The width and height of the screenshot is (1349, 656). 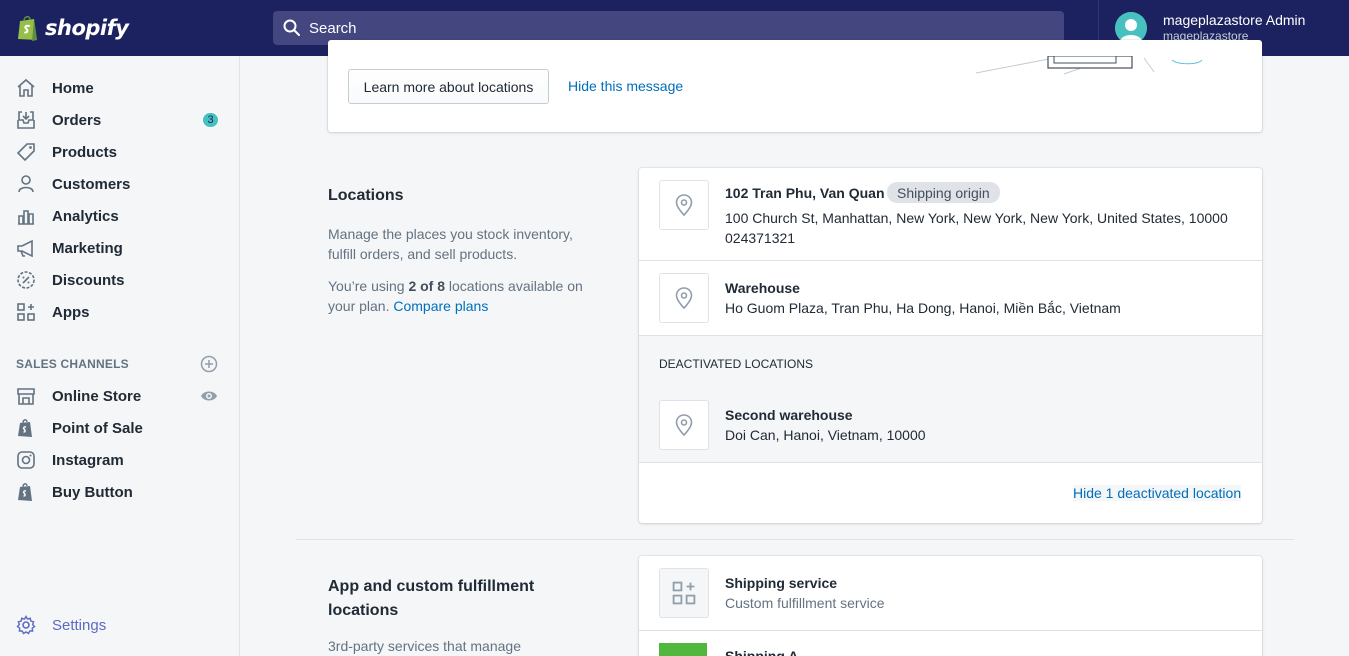 I want to click on orders-icon, so click(x=26, y=120).